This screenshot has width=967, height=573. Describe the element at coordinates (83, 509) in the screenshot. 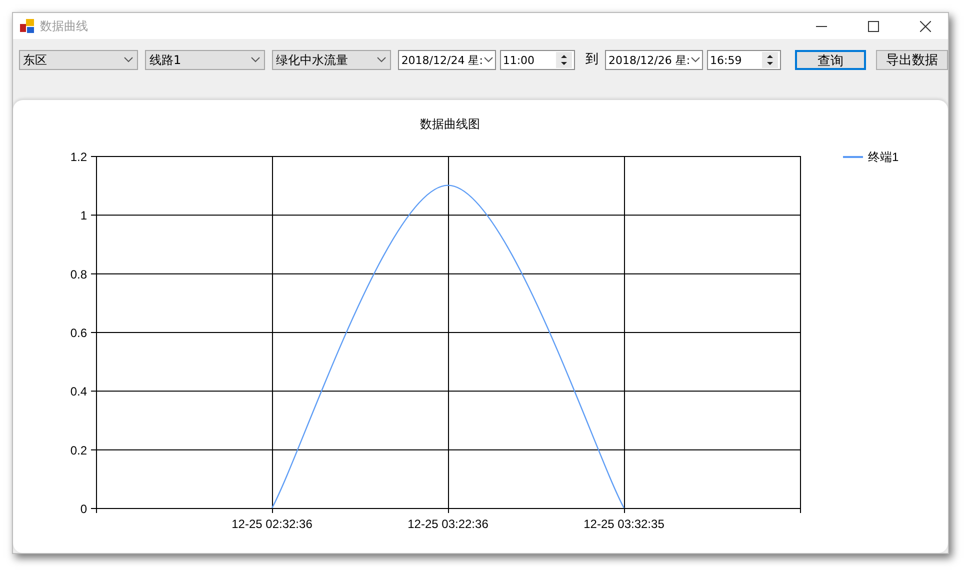

I see `y-tick-label: 0` at that location.